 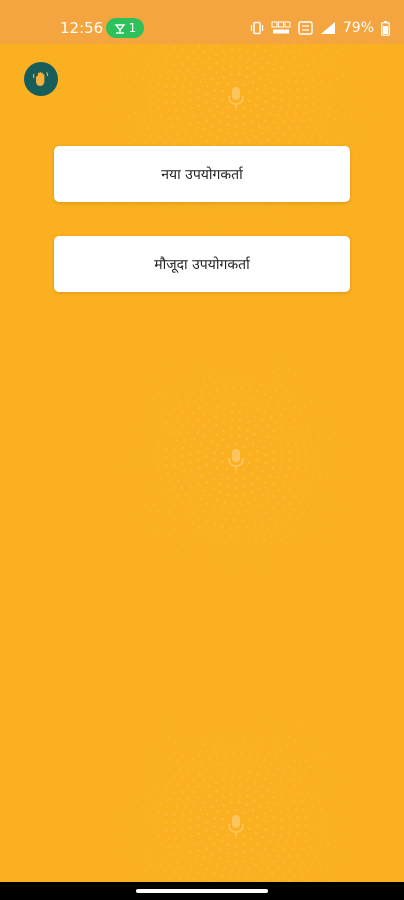 I want to click on battery-percent: 79%, so click(x=358, y=28).